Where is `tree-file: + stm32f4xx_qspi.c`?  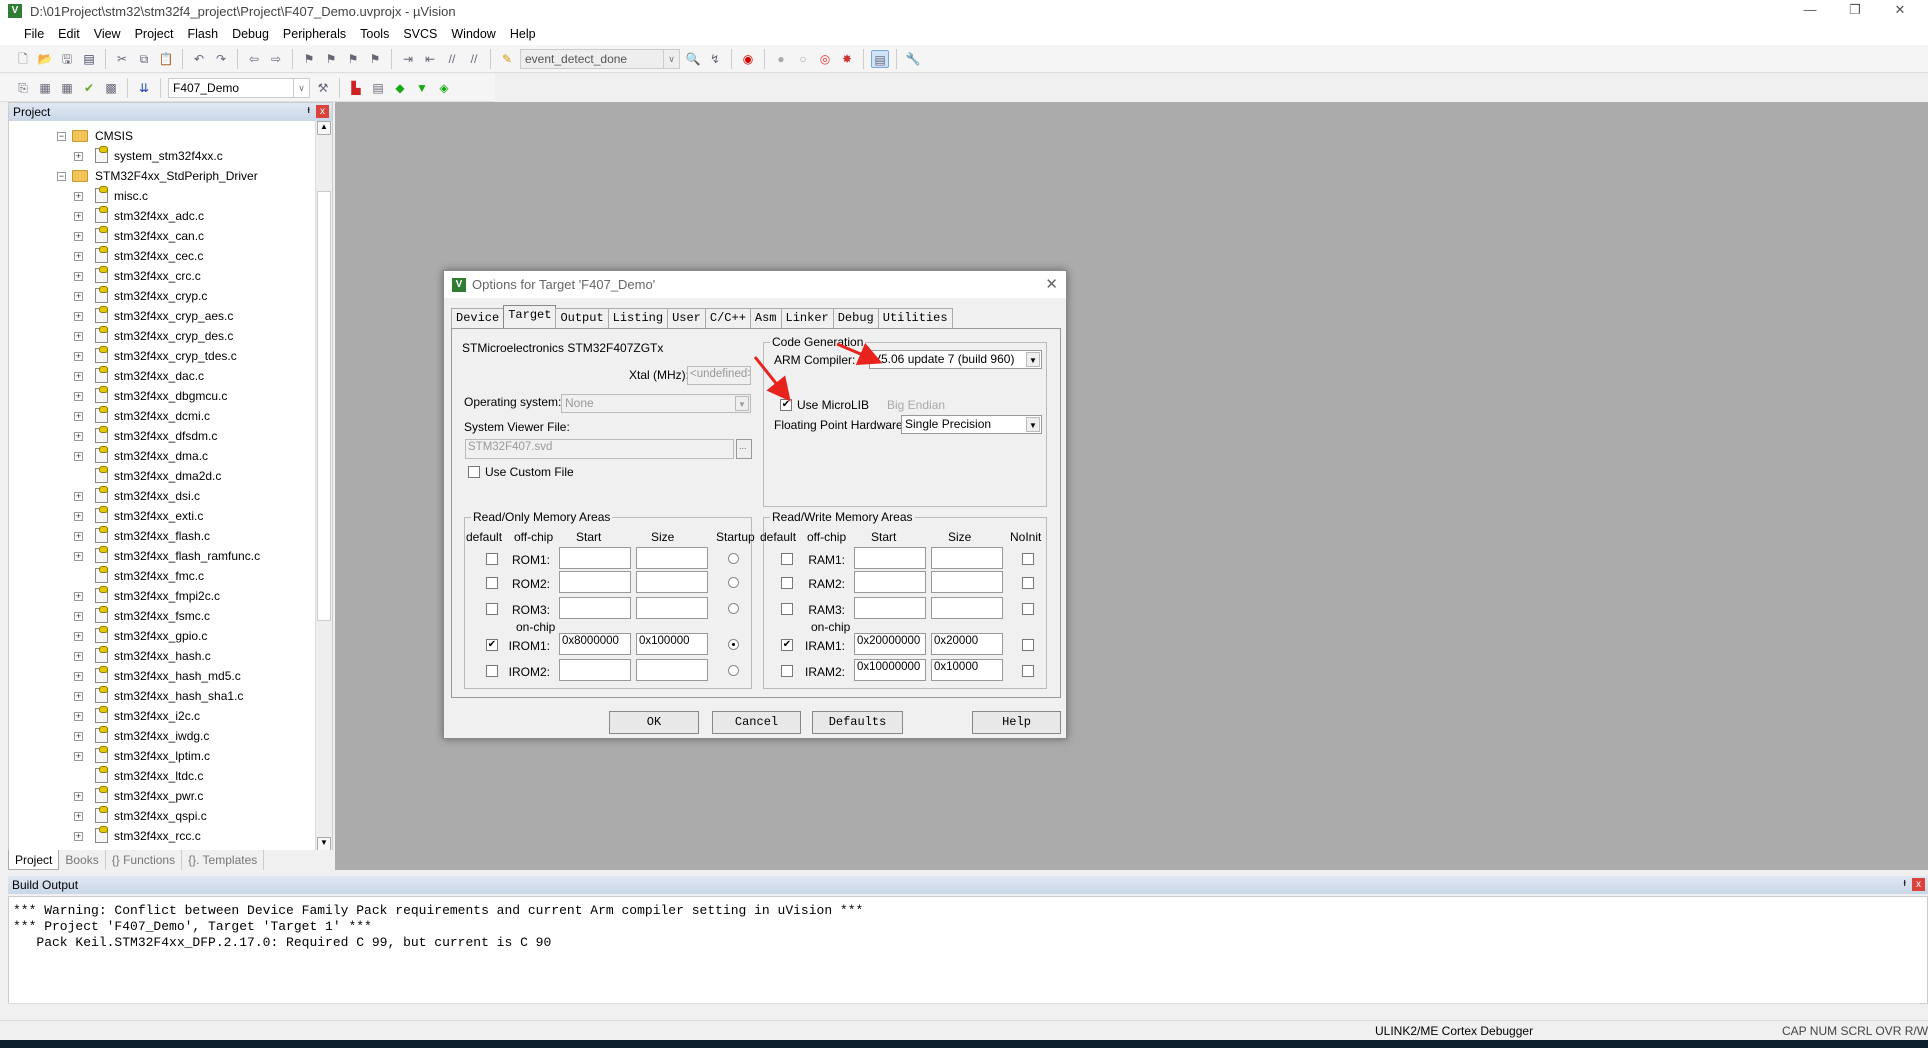 tree-file: + stm32f4xx_qspi.c is located at coordinates (159, 816).